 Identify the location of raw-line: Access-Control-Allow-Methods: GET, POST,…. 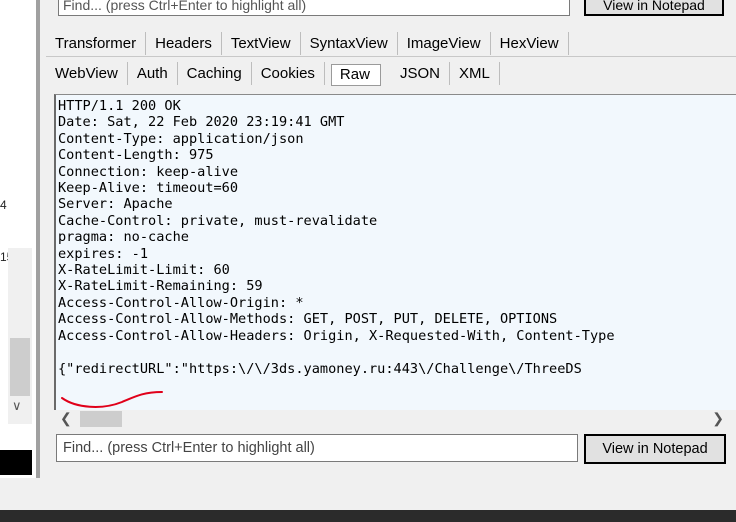
(308, 319).